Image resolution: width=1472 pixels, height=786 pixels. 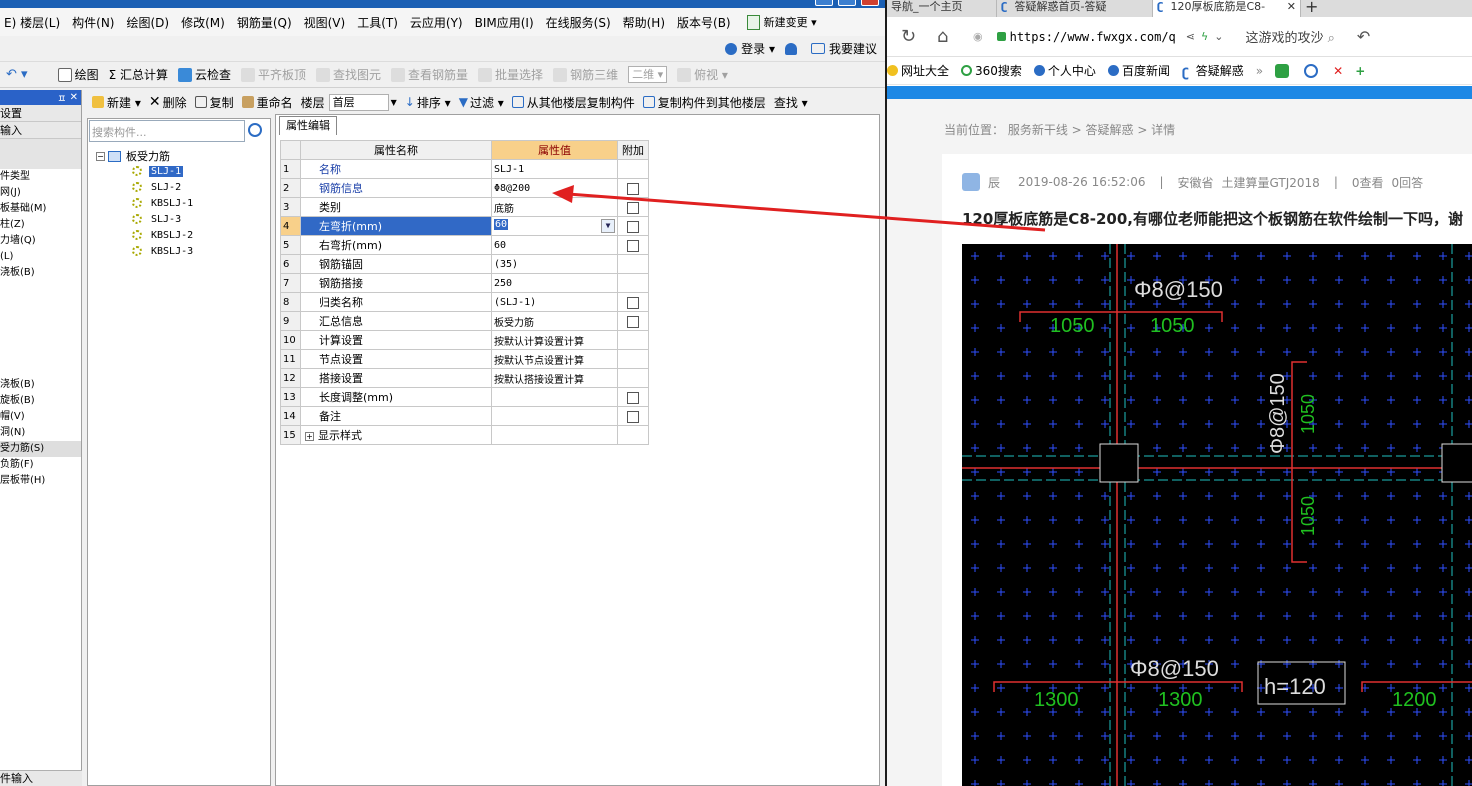 I want to click on maximize-button, so click(x=847, y=3).